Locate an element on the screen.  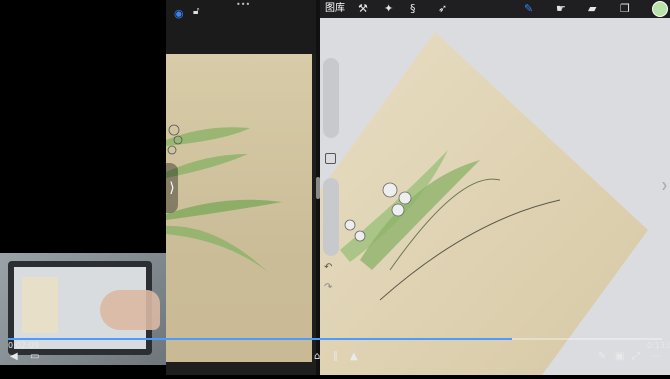
volume-icon: ◀ is located at coordinates (14, 357).